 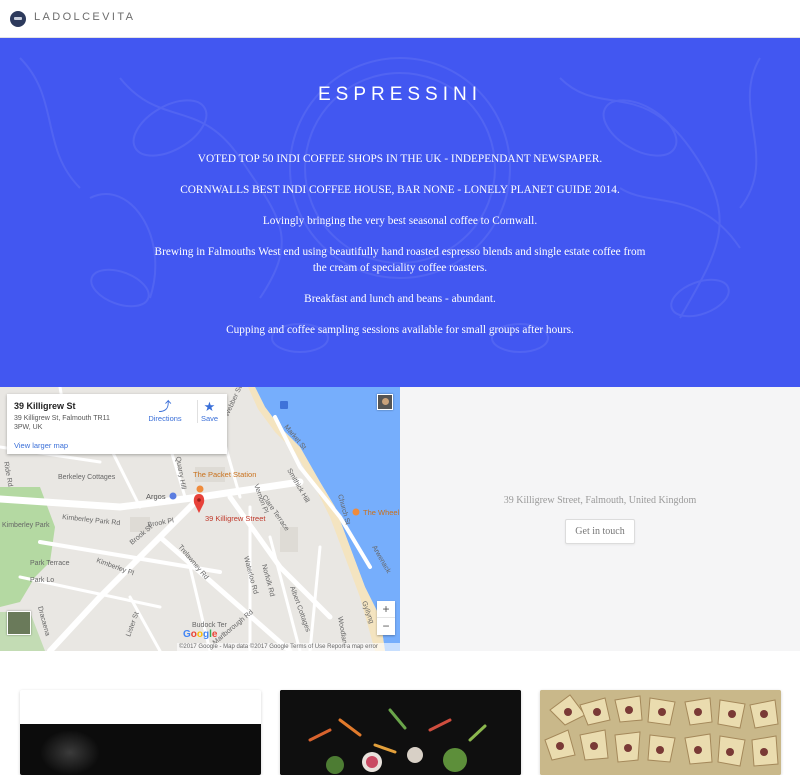 What do you see at coordinates (224, 474) in the screenshot?
I see `poi-label: The Packet Station` at bounding box center [224, 474].